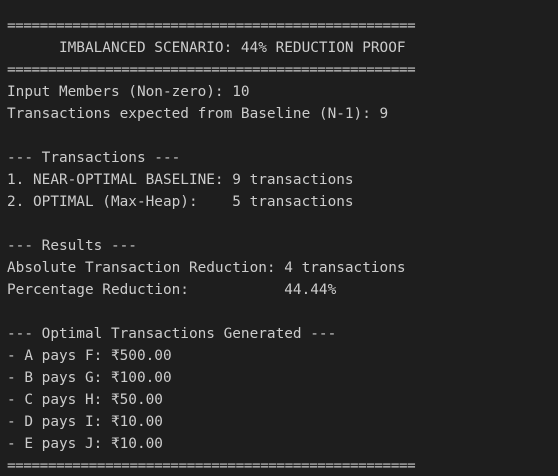 This screenshot has width=558, height=476. I want to click on payment-line: - C pays H: ₹50.00, so click(85, 400).